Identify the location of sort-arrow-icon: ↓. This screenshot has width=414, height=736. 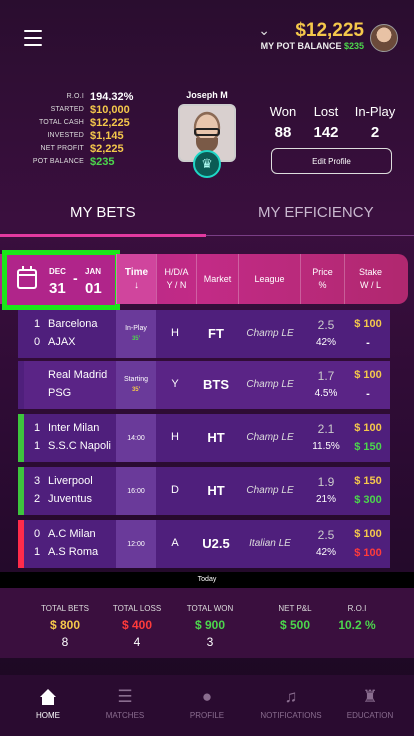
(136, 285).